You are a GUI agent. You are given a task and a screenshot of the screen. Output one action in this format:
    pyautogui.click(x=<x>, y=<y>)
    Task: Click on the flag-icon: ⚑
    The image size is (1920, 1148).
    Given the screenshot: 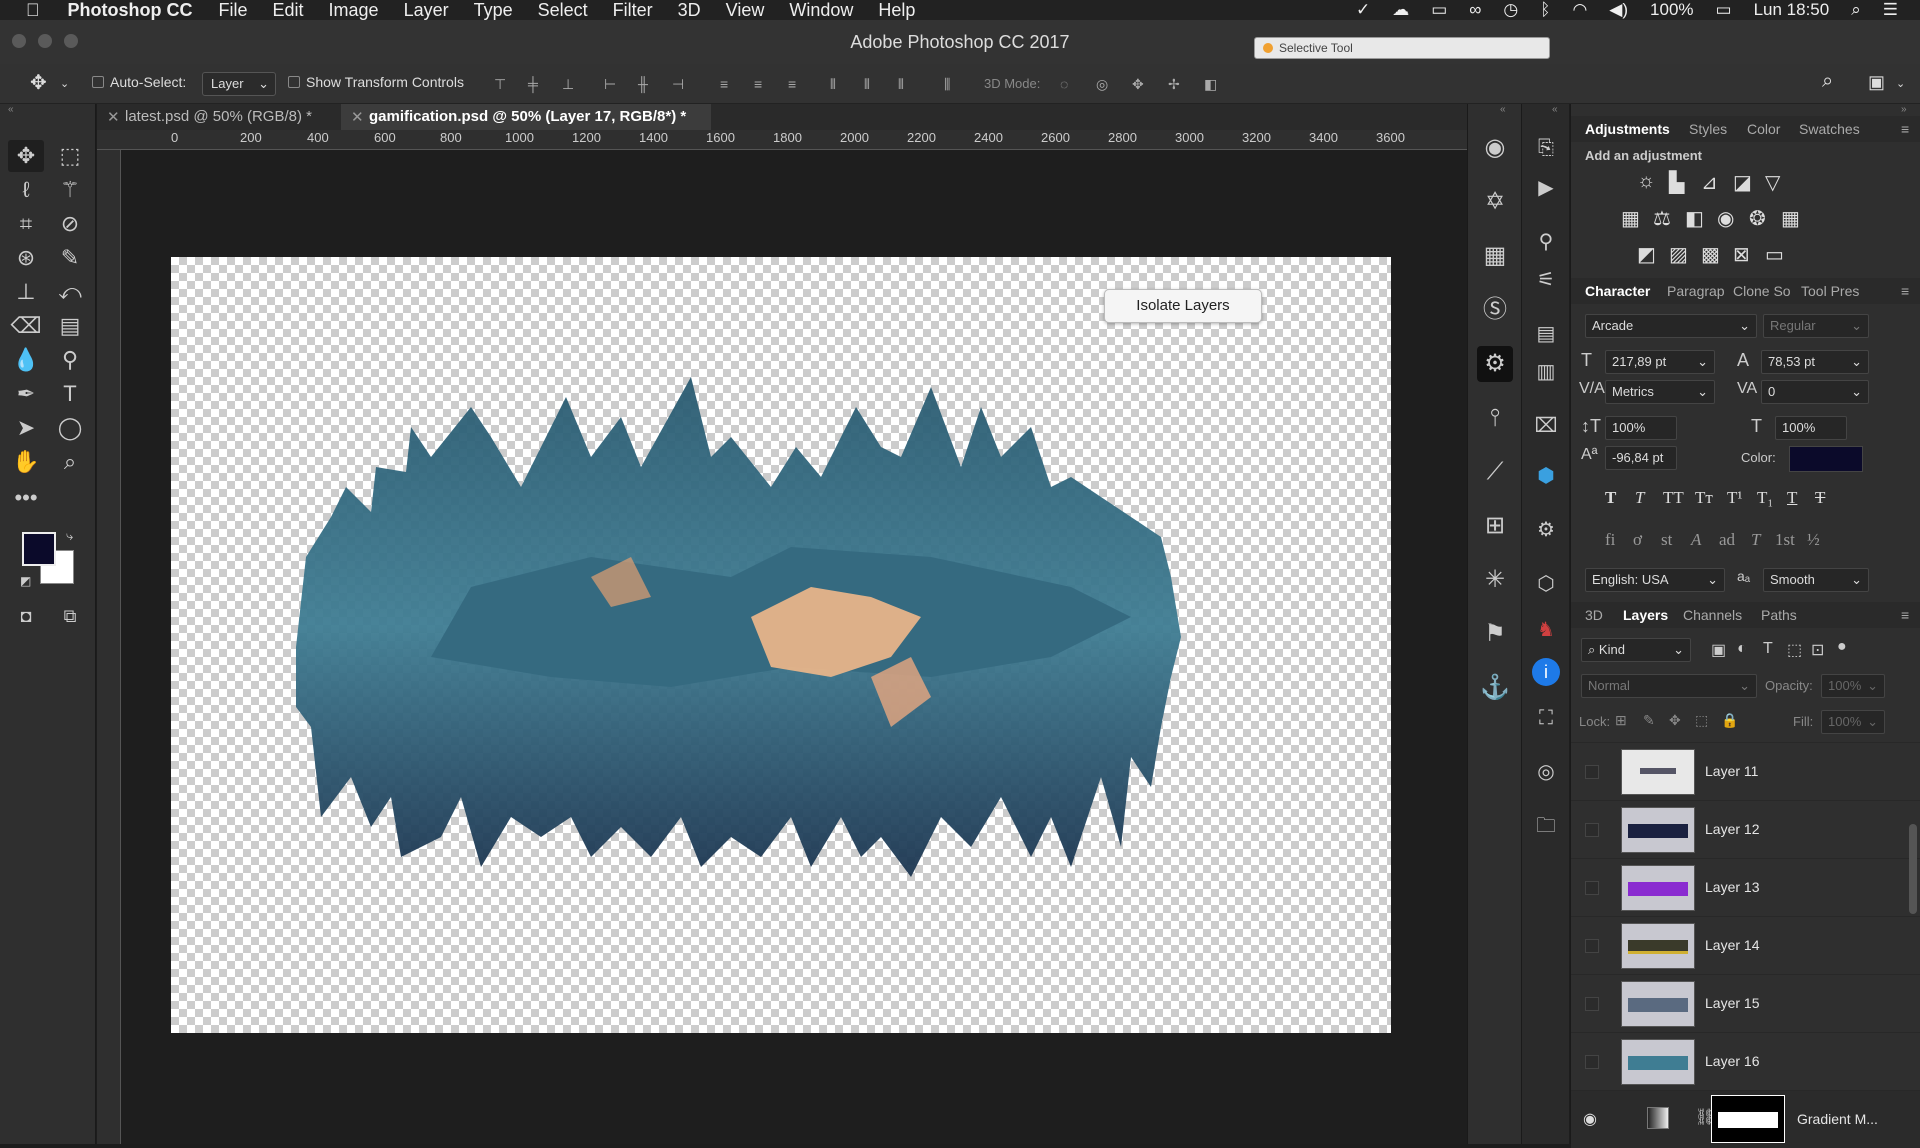 What is the action you would take?
    pyautogui.click(x=1495, y=634)
    